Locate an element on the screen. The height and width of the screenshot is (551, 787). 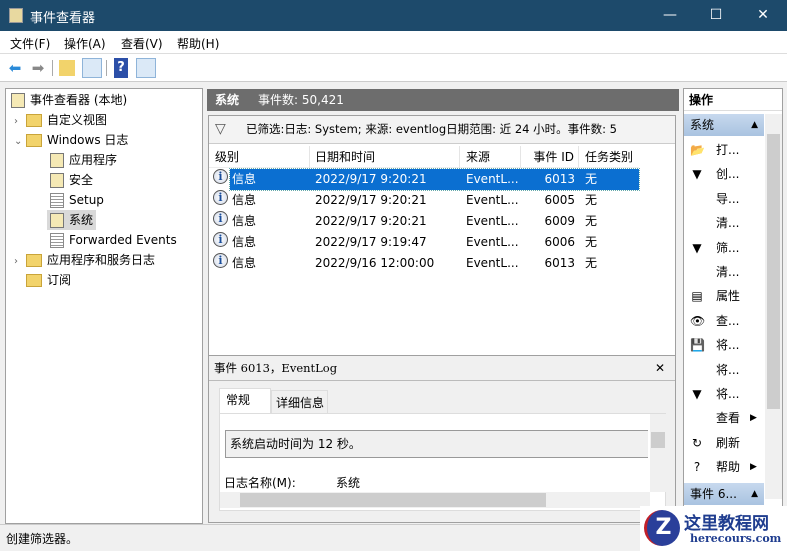
tab-label: 常规 is located at coordinates (238, 400).